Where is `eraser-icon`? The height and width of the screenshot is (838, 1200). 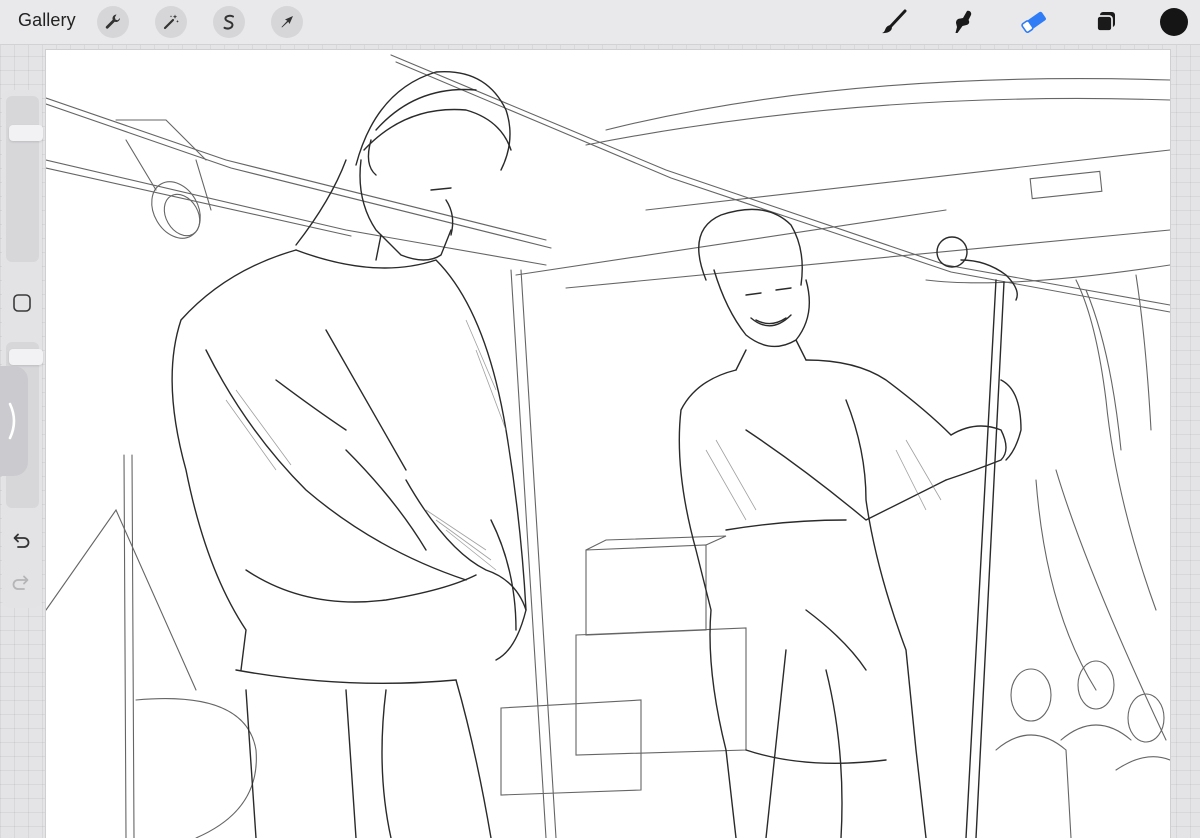
eraser-icon is located at coordinates (1033, 22).